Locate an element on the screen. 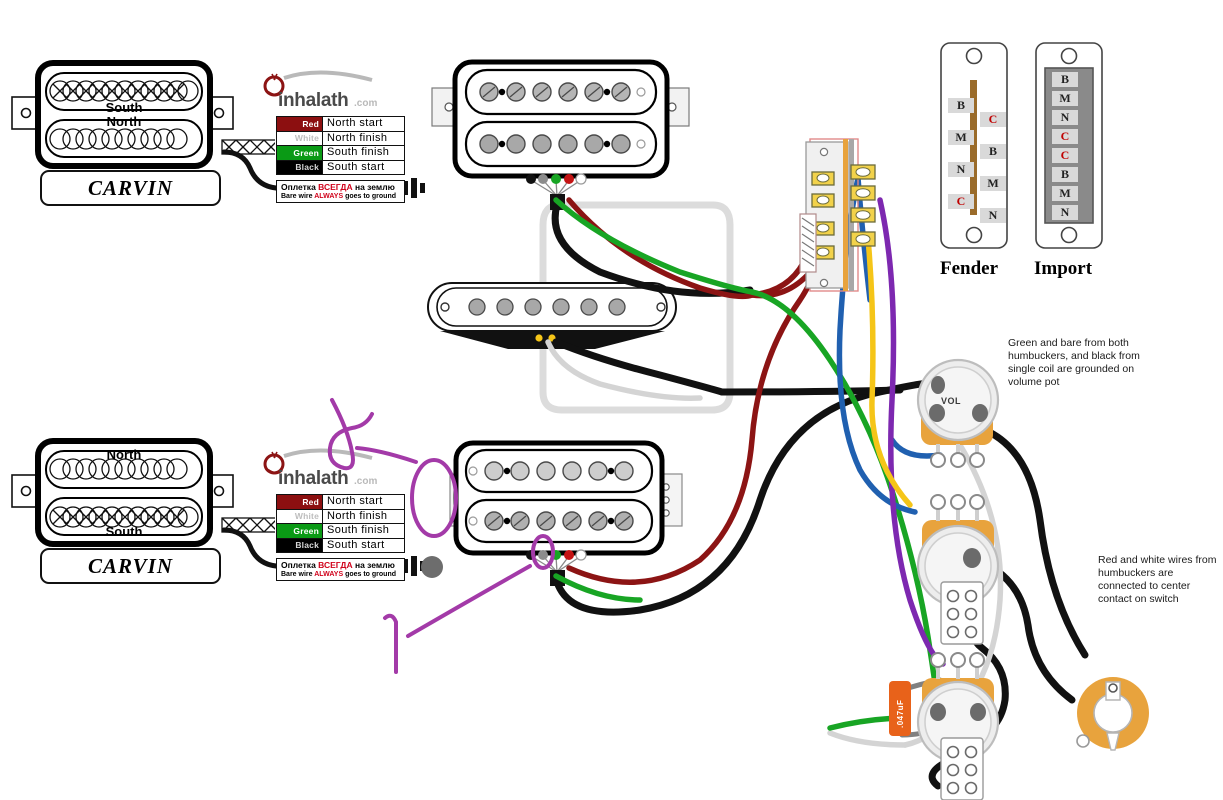  import-lug-2: N is located at coordinates (1065, 117).